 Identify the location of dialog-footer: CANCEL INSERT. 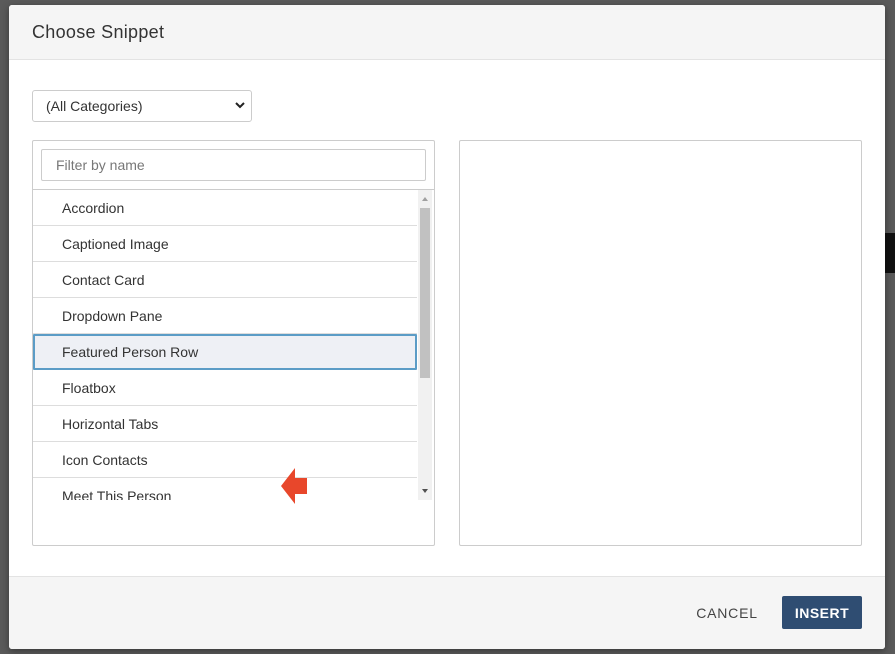
(447, 612).